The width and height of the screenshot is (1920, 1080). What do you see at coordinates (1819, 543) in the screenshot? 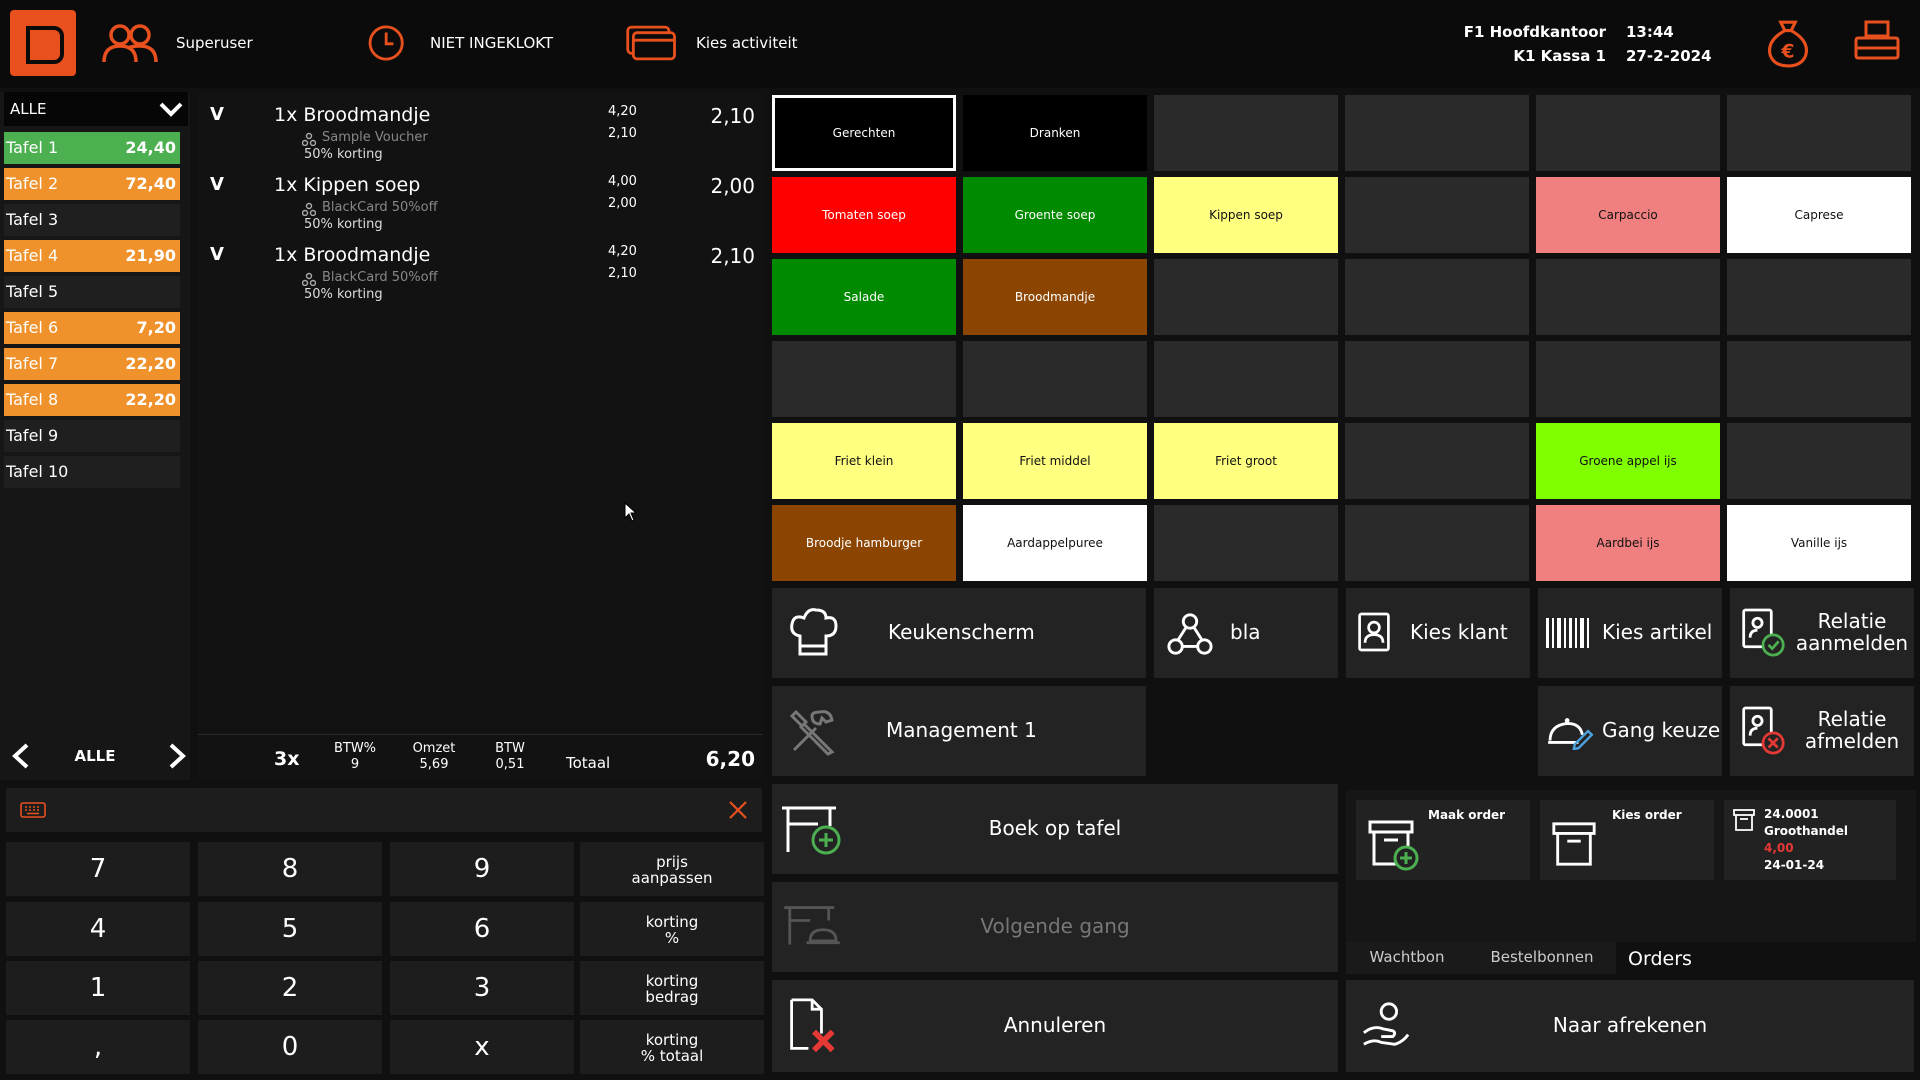
I see `product-button: Vanille ijs` at bounding box center [1819, 543].